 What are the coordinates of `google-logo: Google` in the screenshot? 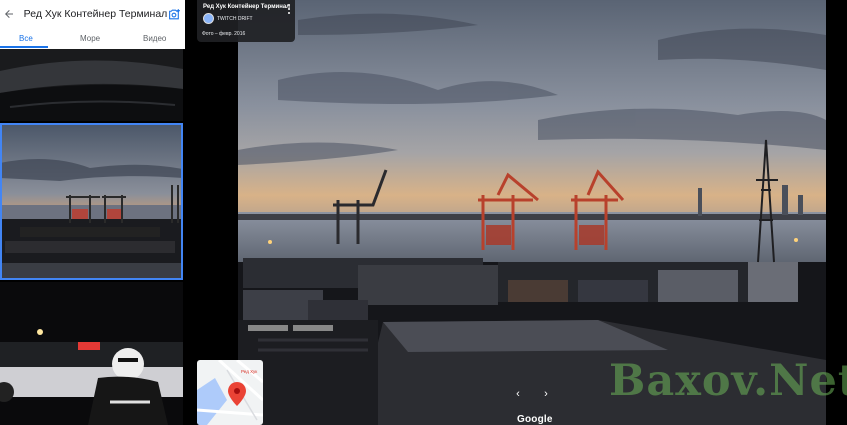 It's located at (535, 419).